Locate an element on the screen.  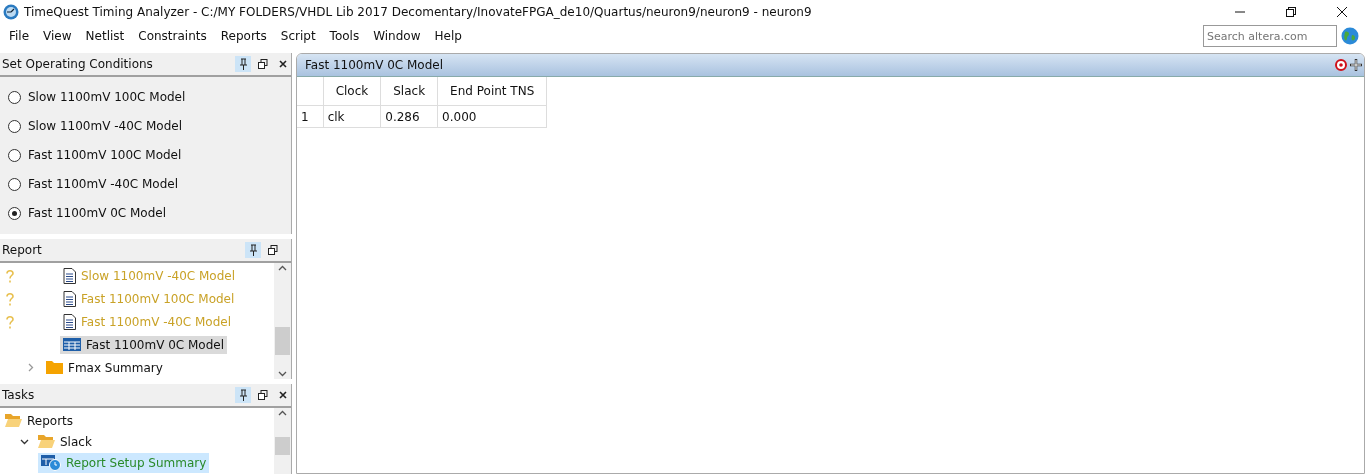
app-logo-icon is located at coordinates (11, 11).